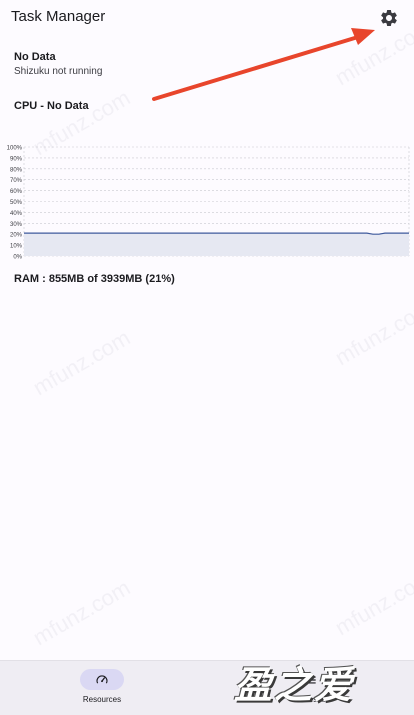 Image resolution: width=414 pixels, height=715 pixels. What do you see at coordinates (17, 258) in the screenshot?
I see `y-tick-label: 0%` at bounding box center [17, 258].